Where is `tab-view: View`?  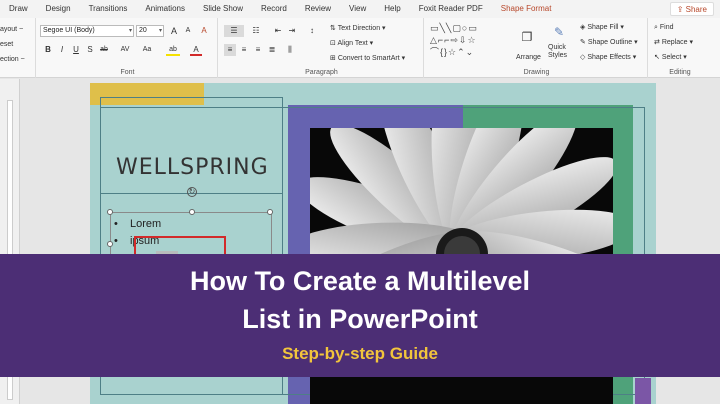
tab-view: View is located at coordinates (357, 9).